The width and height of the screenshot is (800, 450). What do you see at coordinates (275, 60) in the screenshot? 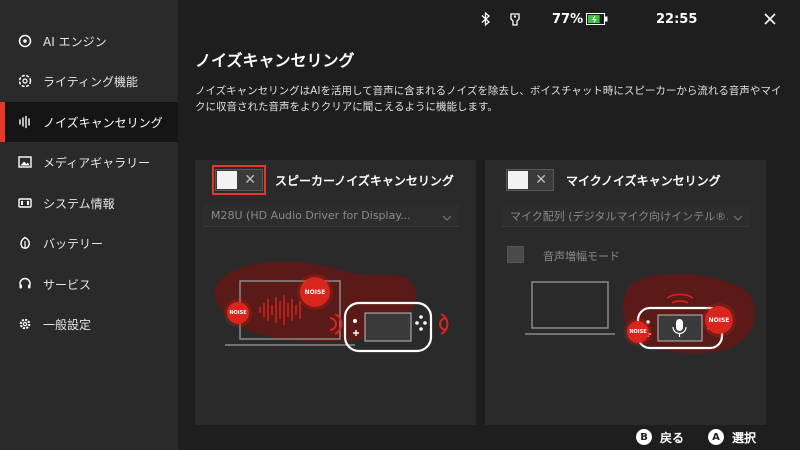
I see `page-title: ノイズキャンセリング` at bounding box center [275, 60].